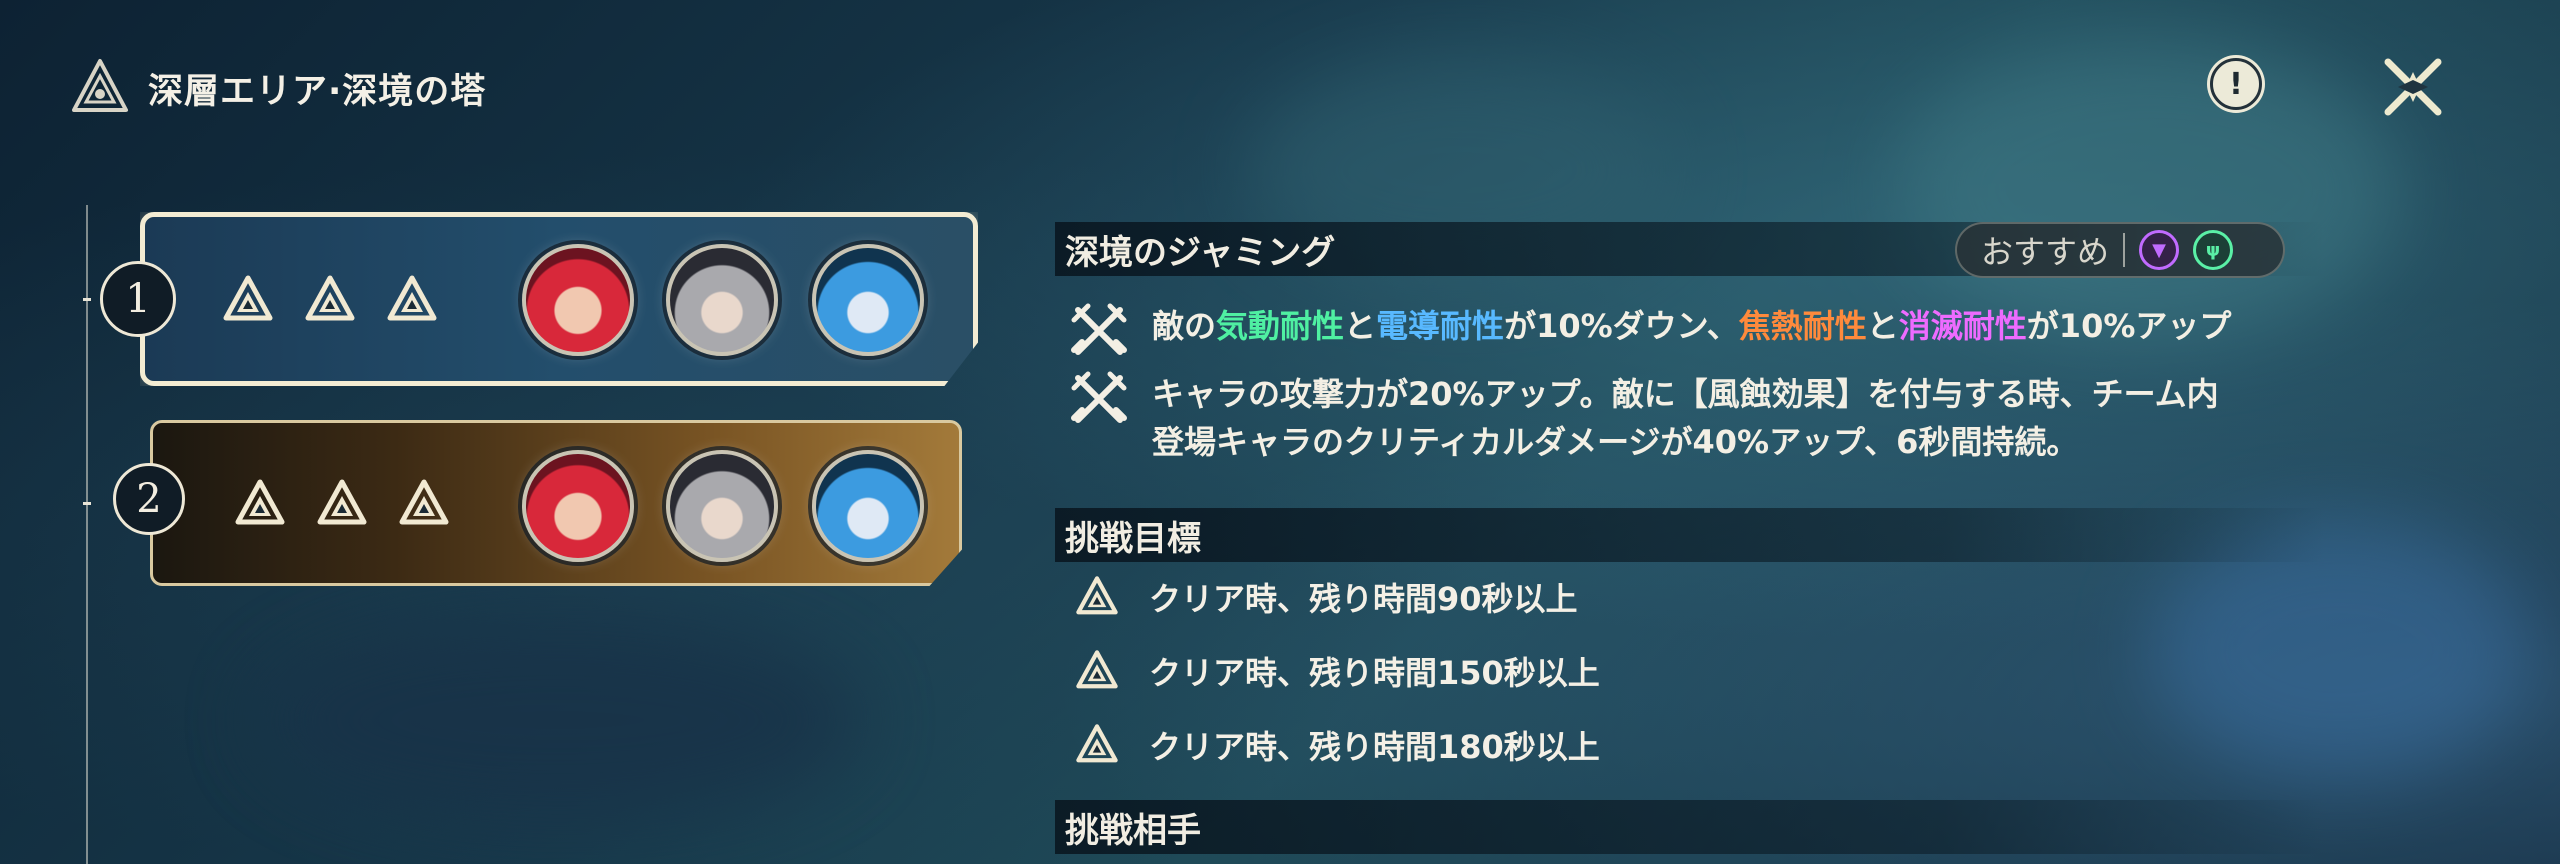  Describe the element at coordinates (2120, 250) in the screenshot. I see `recommended-elements: おすすめ ▼ ψ` at that location.